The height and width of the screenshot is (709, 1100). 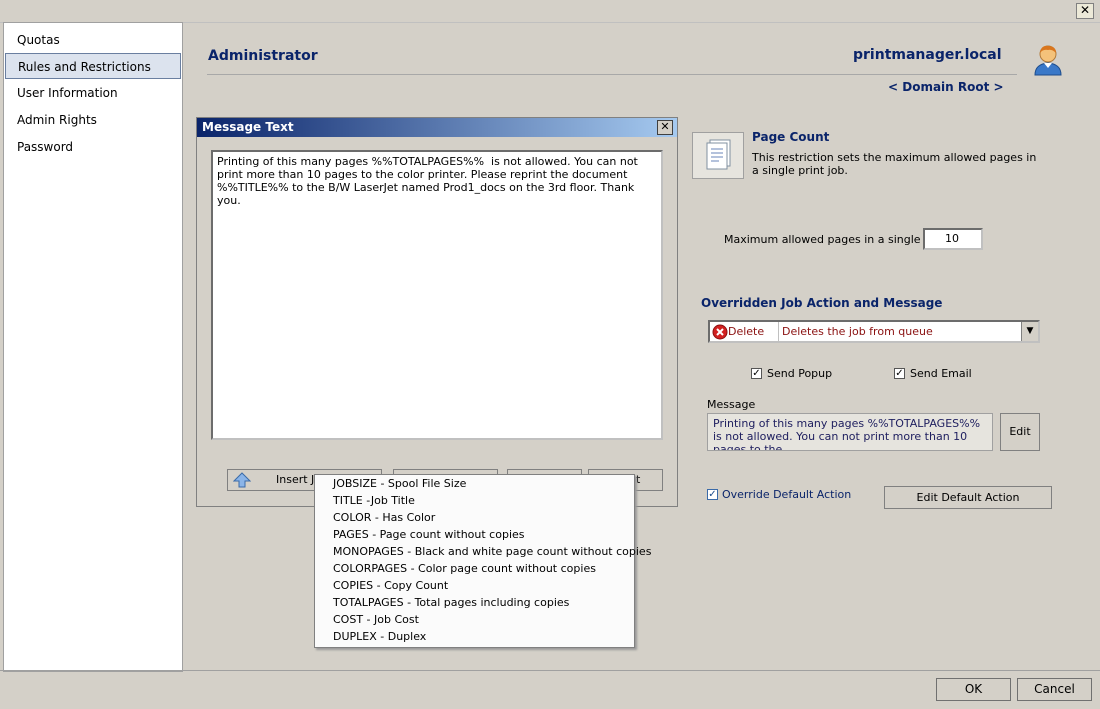 What do you see at coordinates (720, 333) in the screenshot?
I see `delete-icon` at bounding box center [720, 333].